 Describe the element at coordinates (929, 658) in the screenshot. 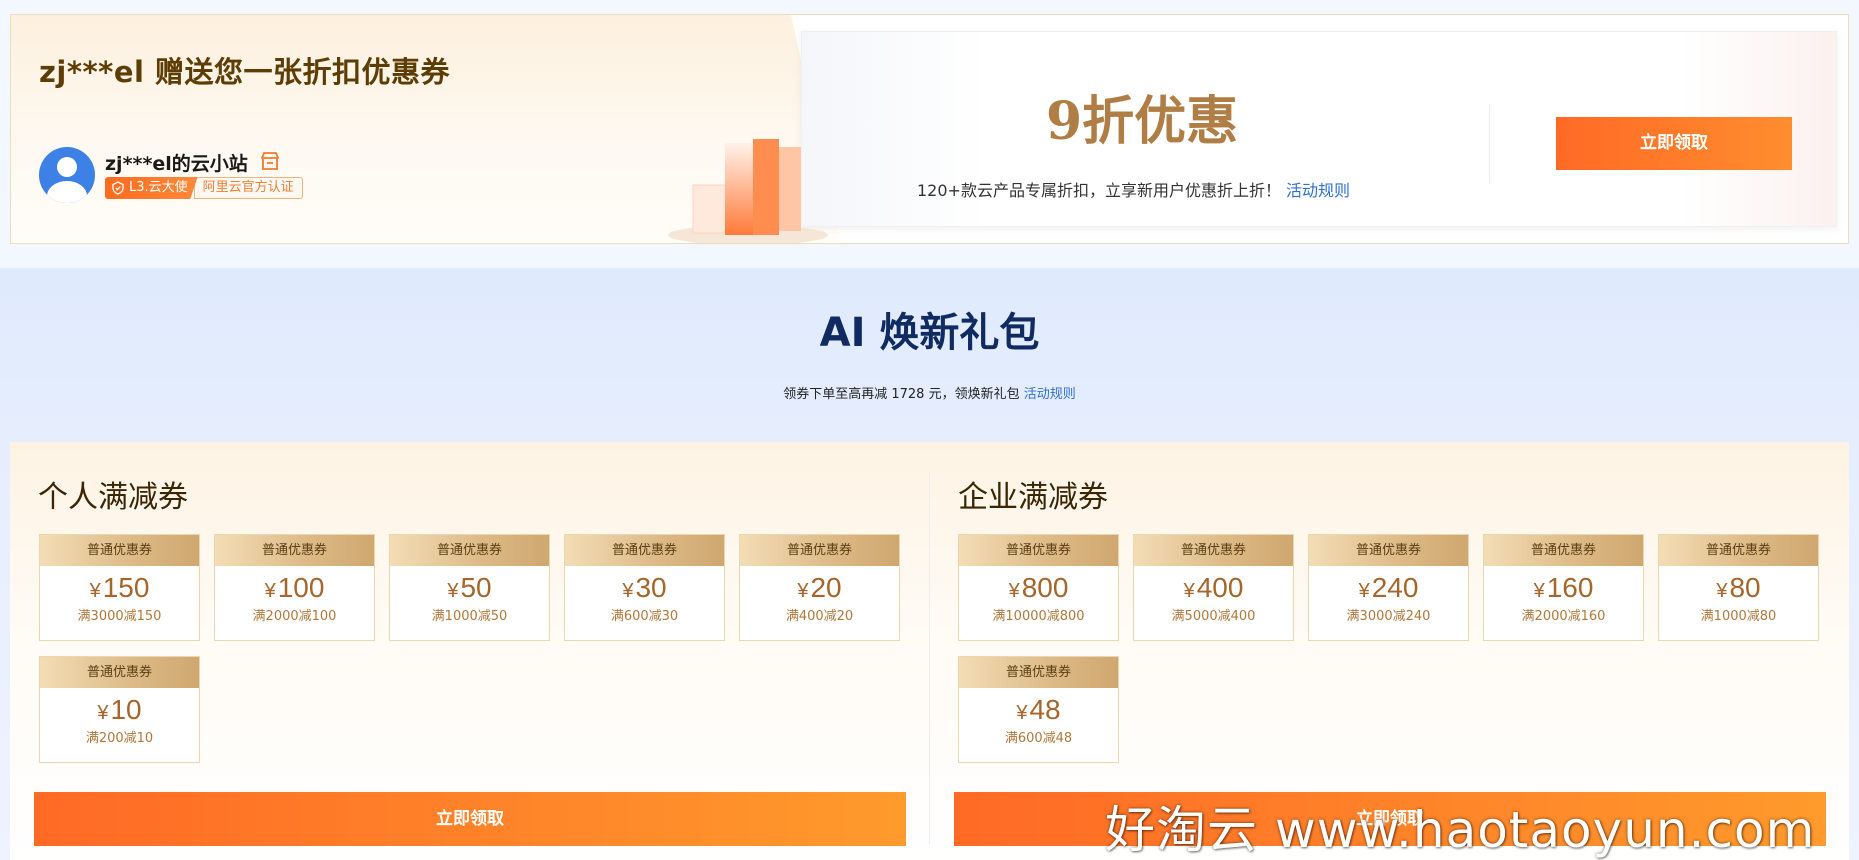

I see `coupon-panel-divider` at that location.